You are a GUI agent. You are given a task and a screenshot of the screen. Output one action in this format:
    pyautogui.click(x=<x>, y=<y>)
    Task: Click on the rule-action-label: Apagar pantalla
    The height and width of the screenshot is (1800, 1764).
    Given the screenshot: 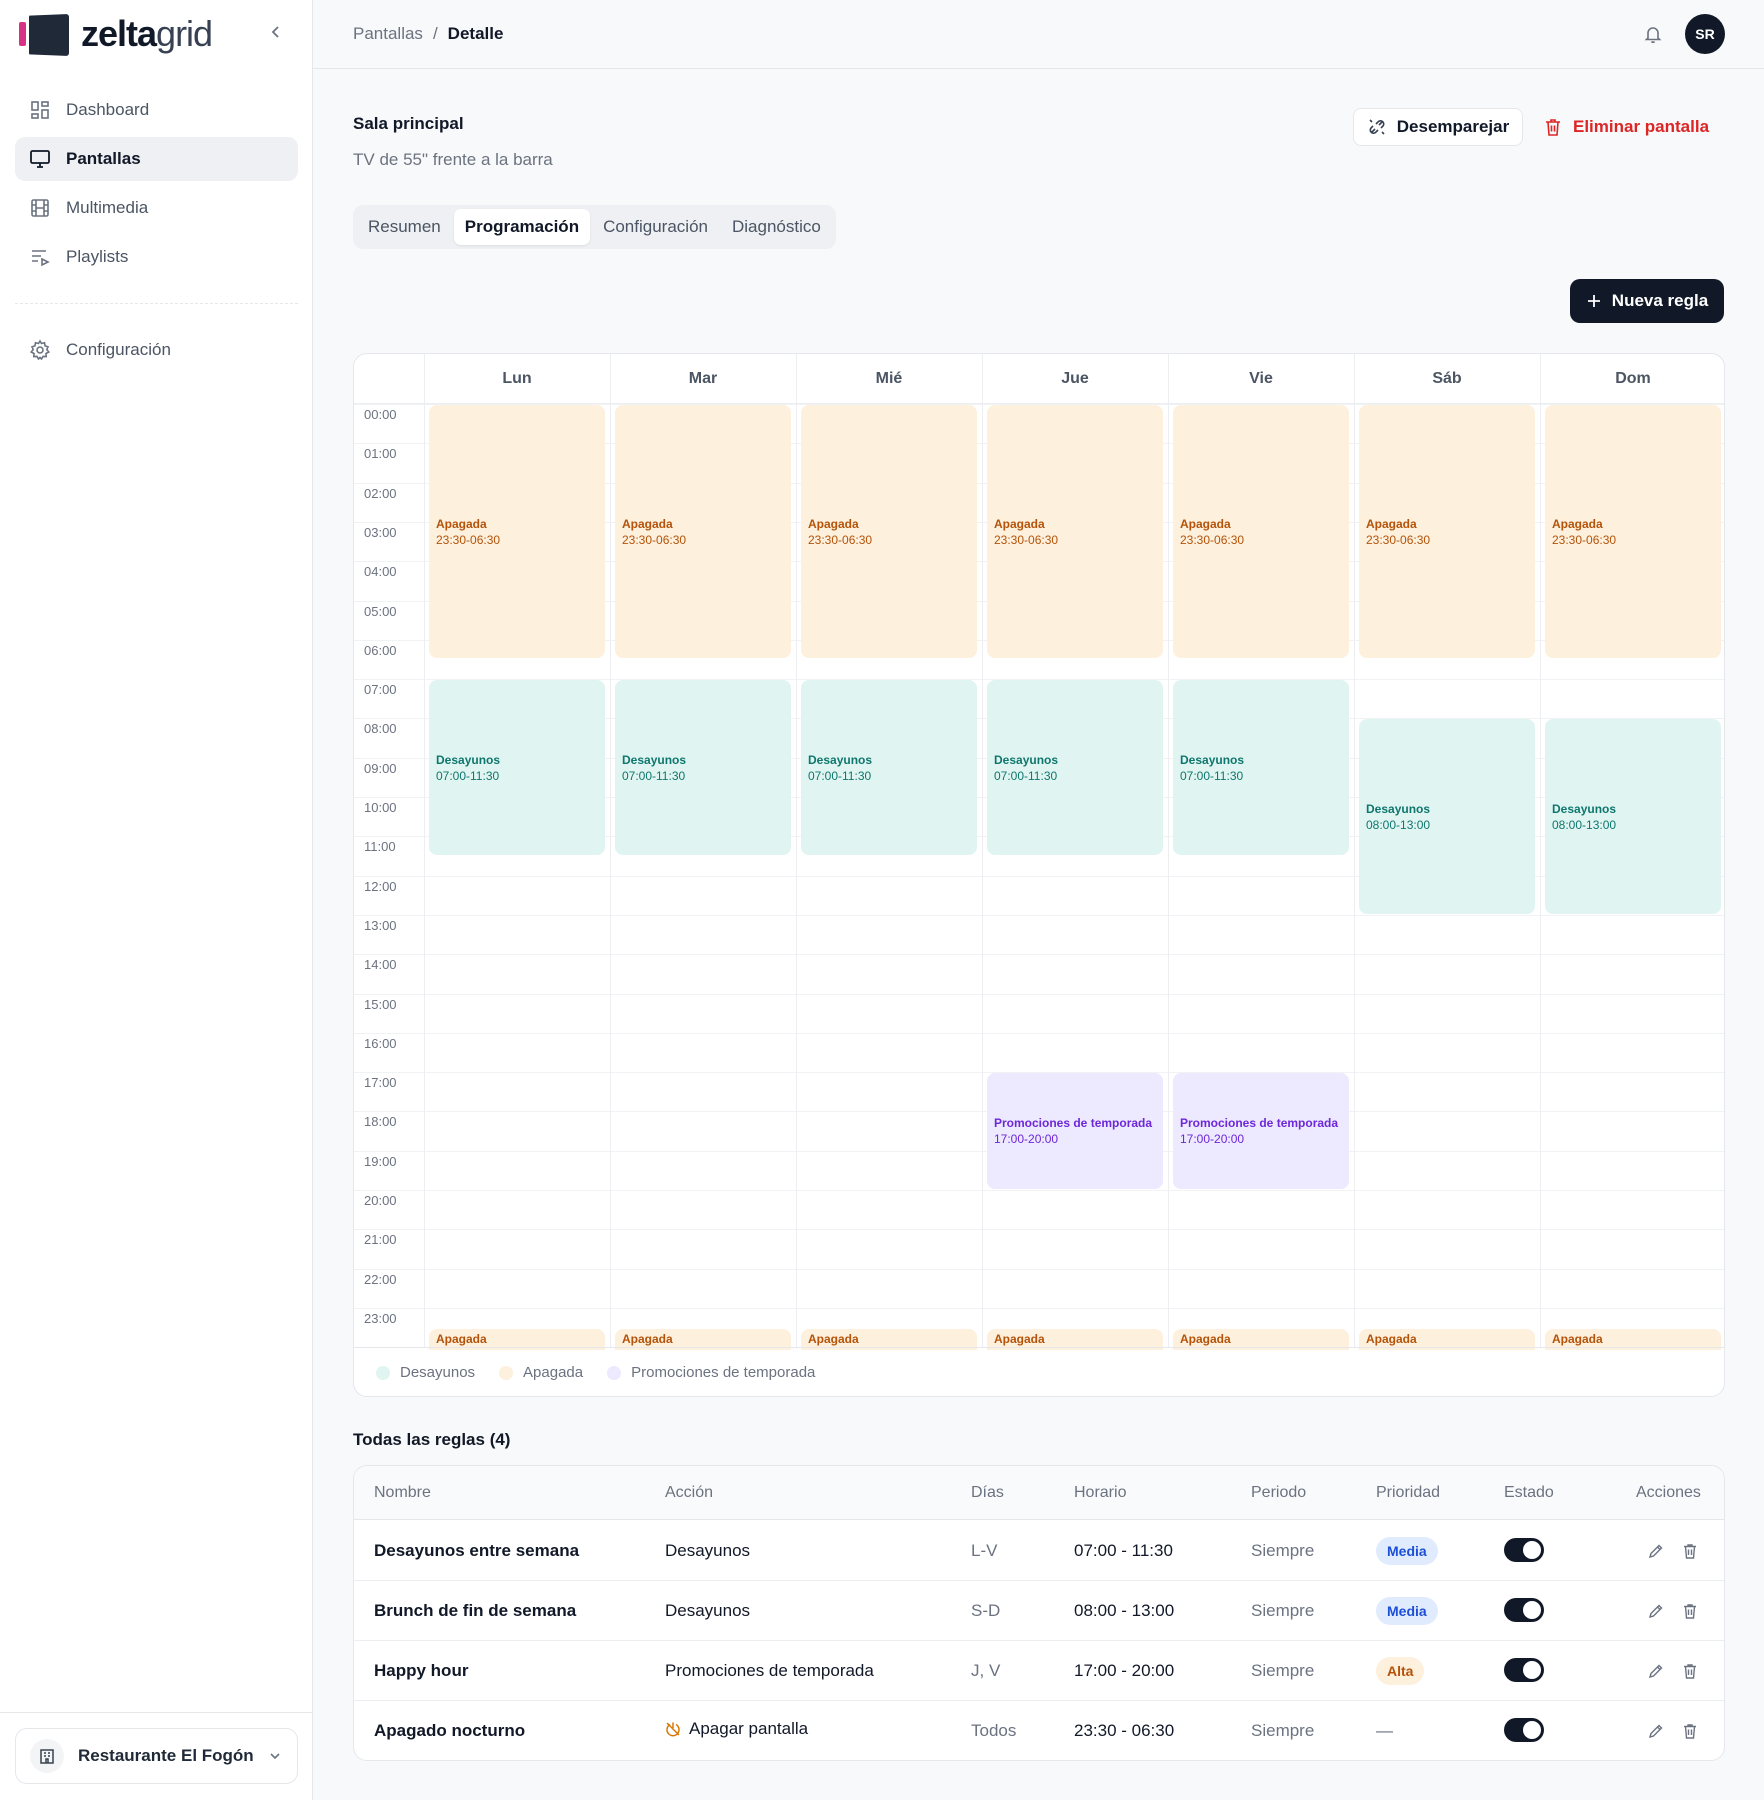 What is the action you would take?
    pyautogui.click(x=749, y=1728)
    